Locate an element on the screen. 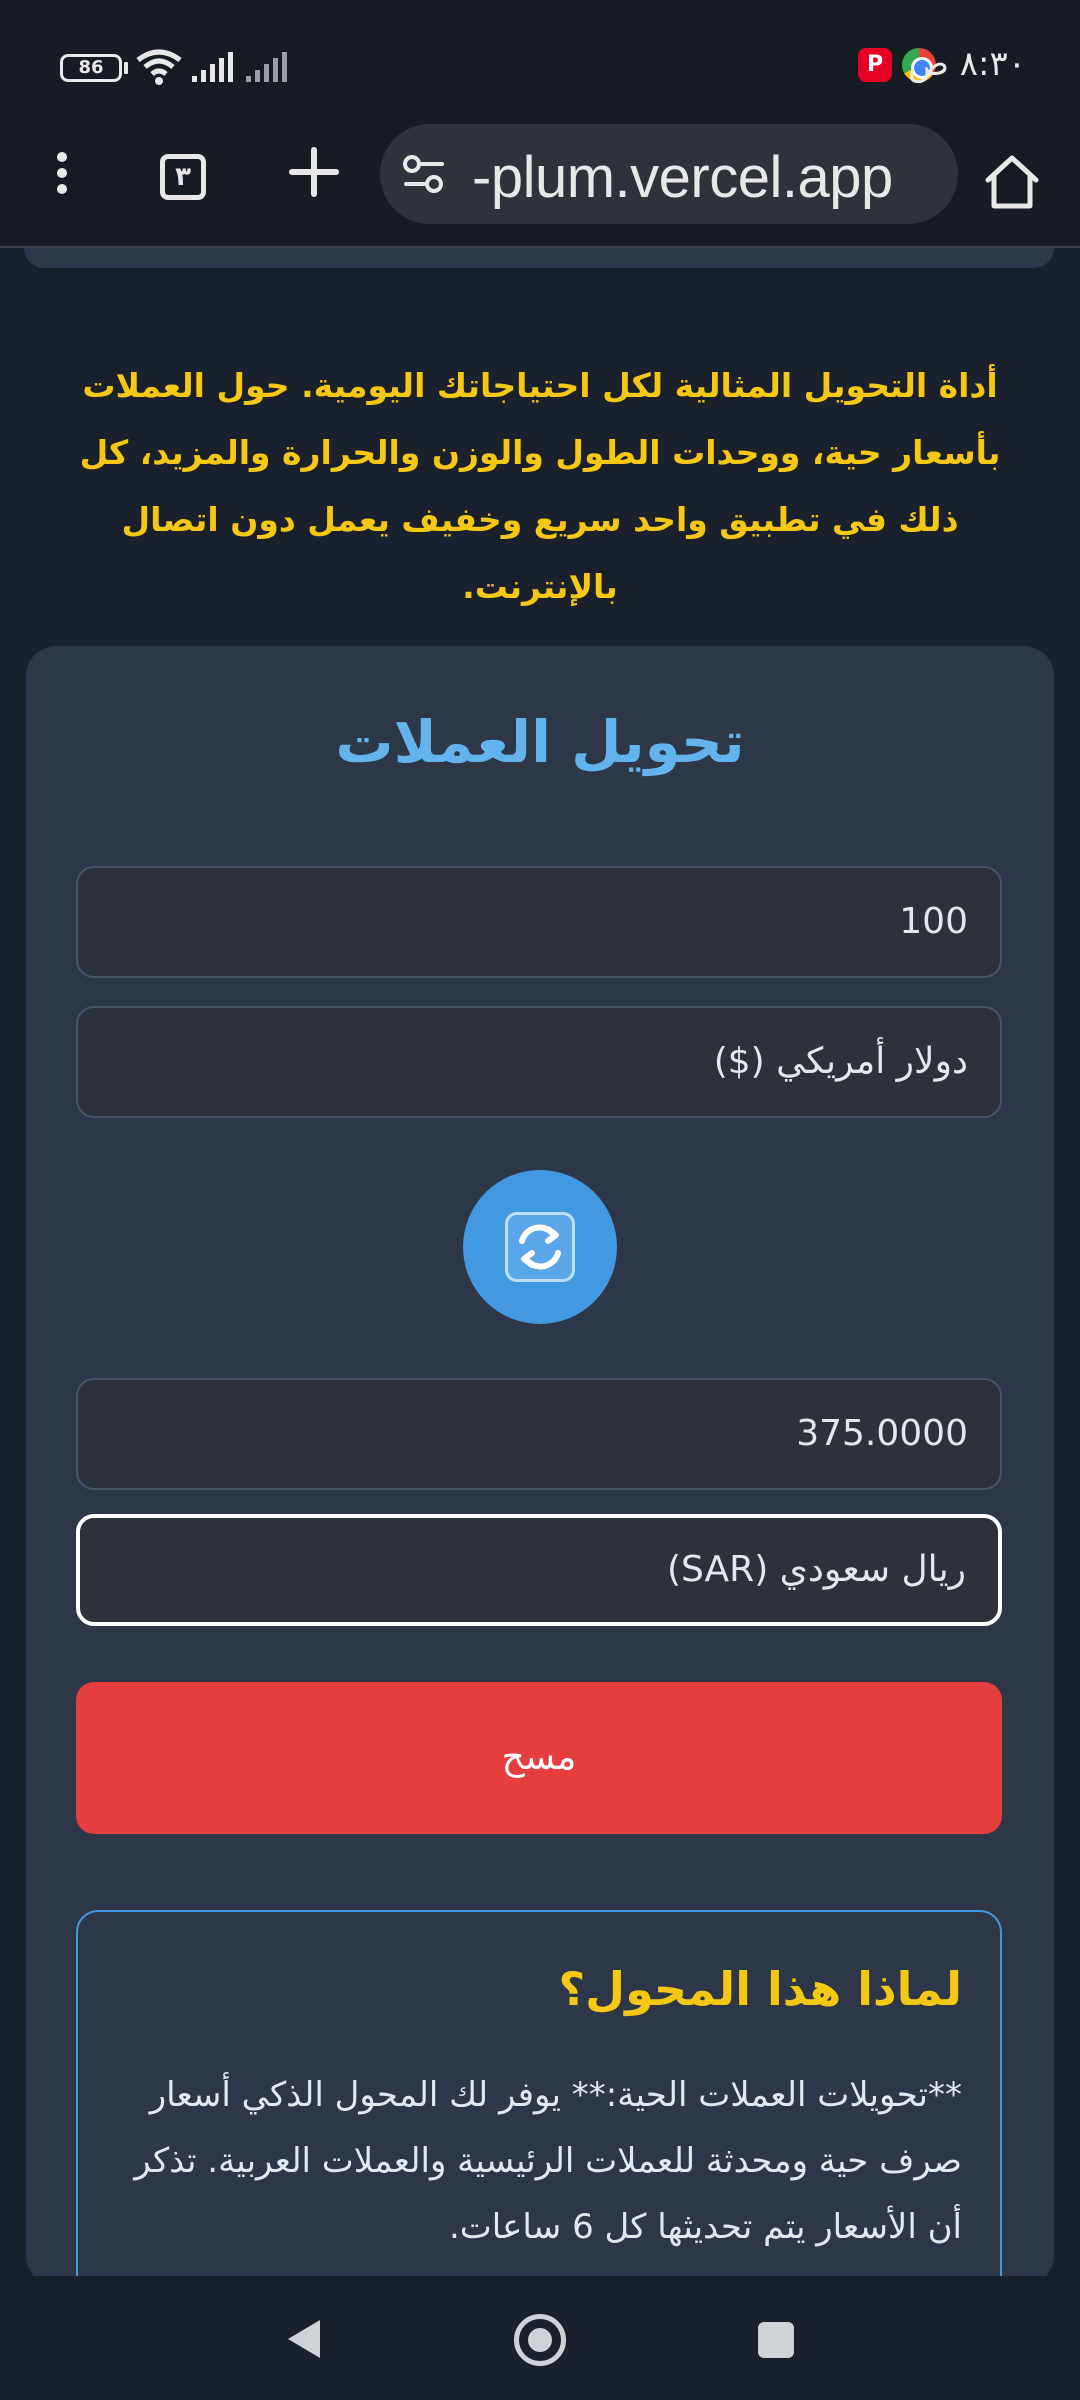 The height and width of the screenshot is (2400, 1080). signal-icon is located at coordinates (212, 67).